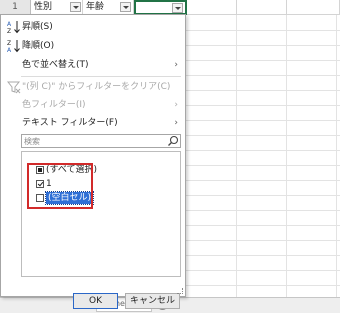 The image size is (340, 313). I want to click on cell-b1: 年齢, so click(108, 7).